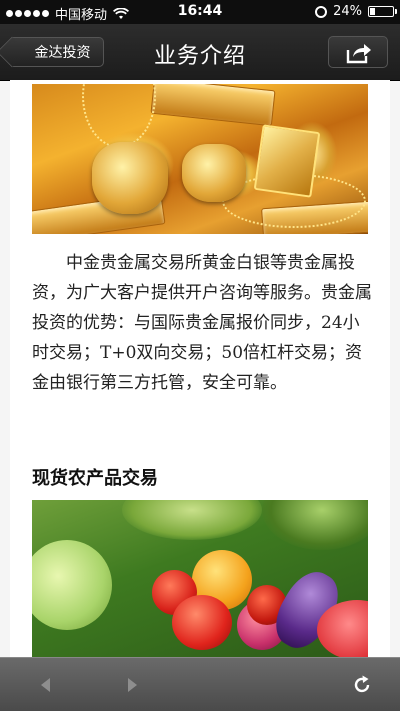  I want to click on gold-chain, so click(119, 116).